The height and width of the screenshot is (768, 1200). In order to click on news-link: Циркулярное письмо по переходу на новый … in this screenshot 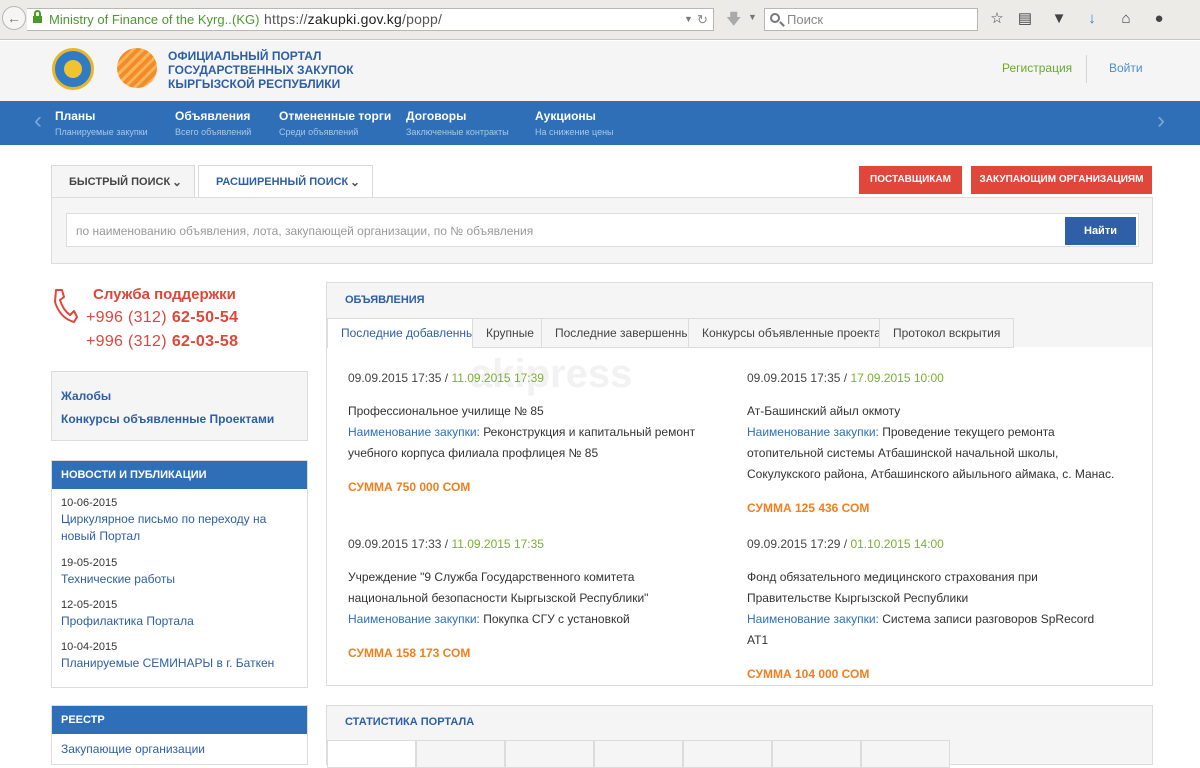, I will do `click(181, 528)`.